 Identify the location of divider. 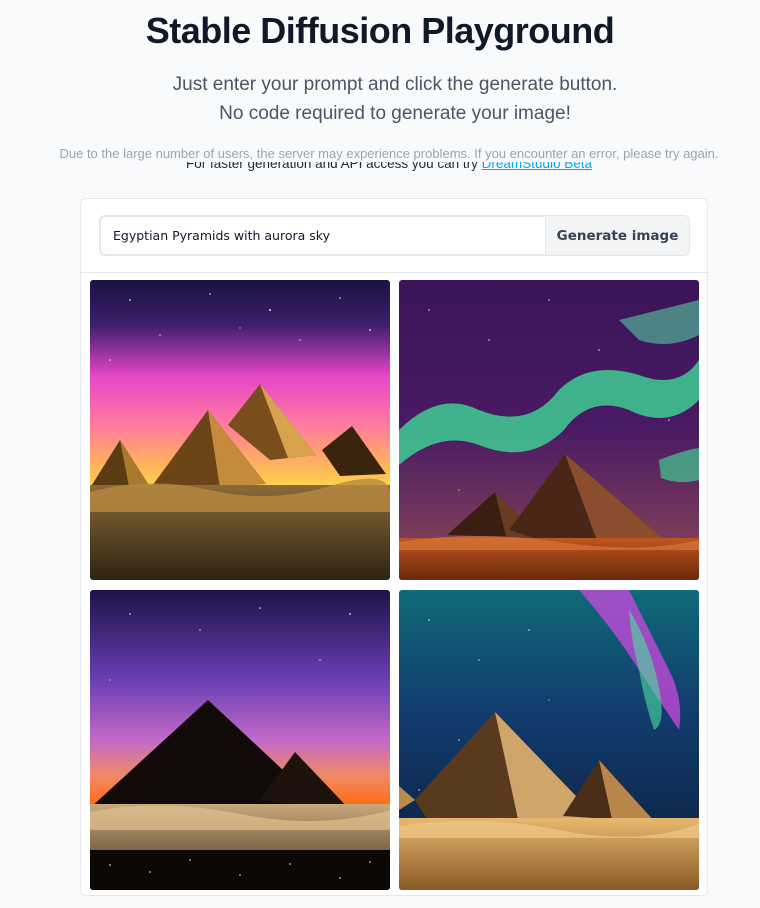
(394, 272).